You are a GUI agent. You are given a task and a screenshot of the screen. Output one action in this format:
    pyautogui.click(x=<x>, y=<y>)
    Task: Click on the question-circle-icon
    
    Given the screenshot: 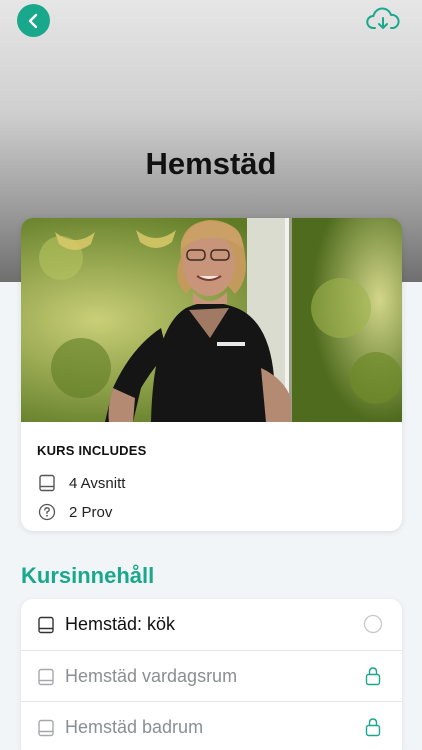 What is the action you would take?
    pyautogui.click(x=47, y=512)
    